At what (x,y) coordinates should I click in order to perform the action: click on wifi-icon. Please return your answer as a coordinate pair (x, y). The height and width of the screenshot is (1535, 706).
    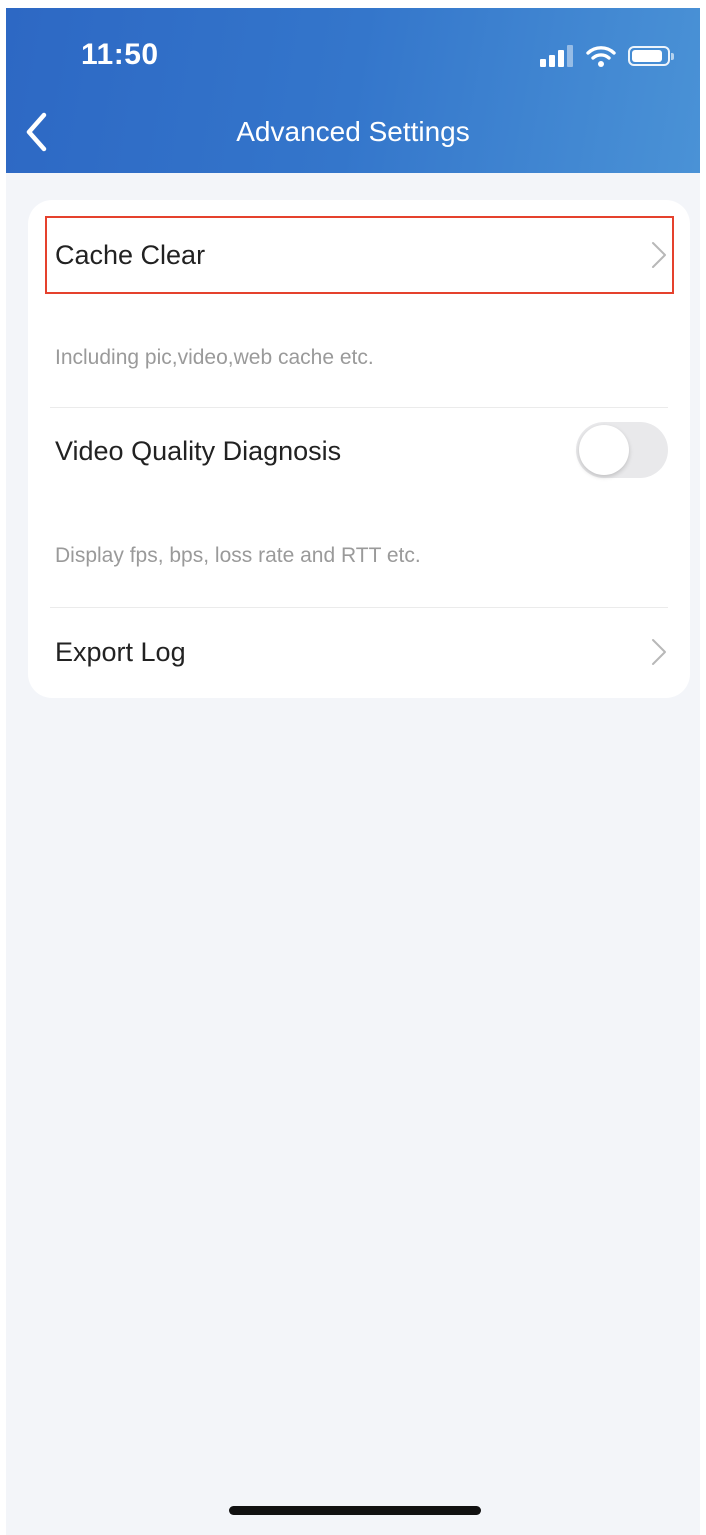
    Looking at the image, I should click on (601, 56).